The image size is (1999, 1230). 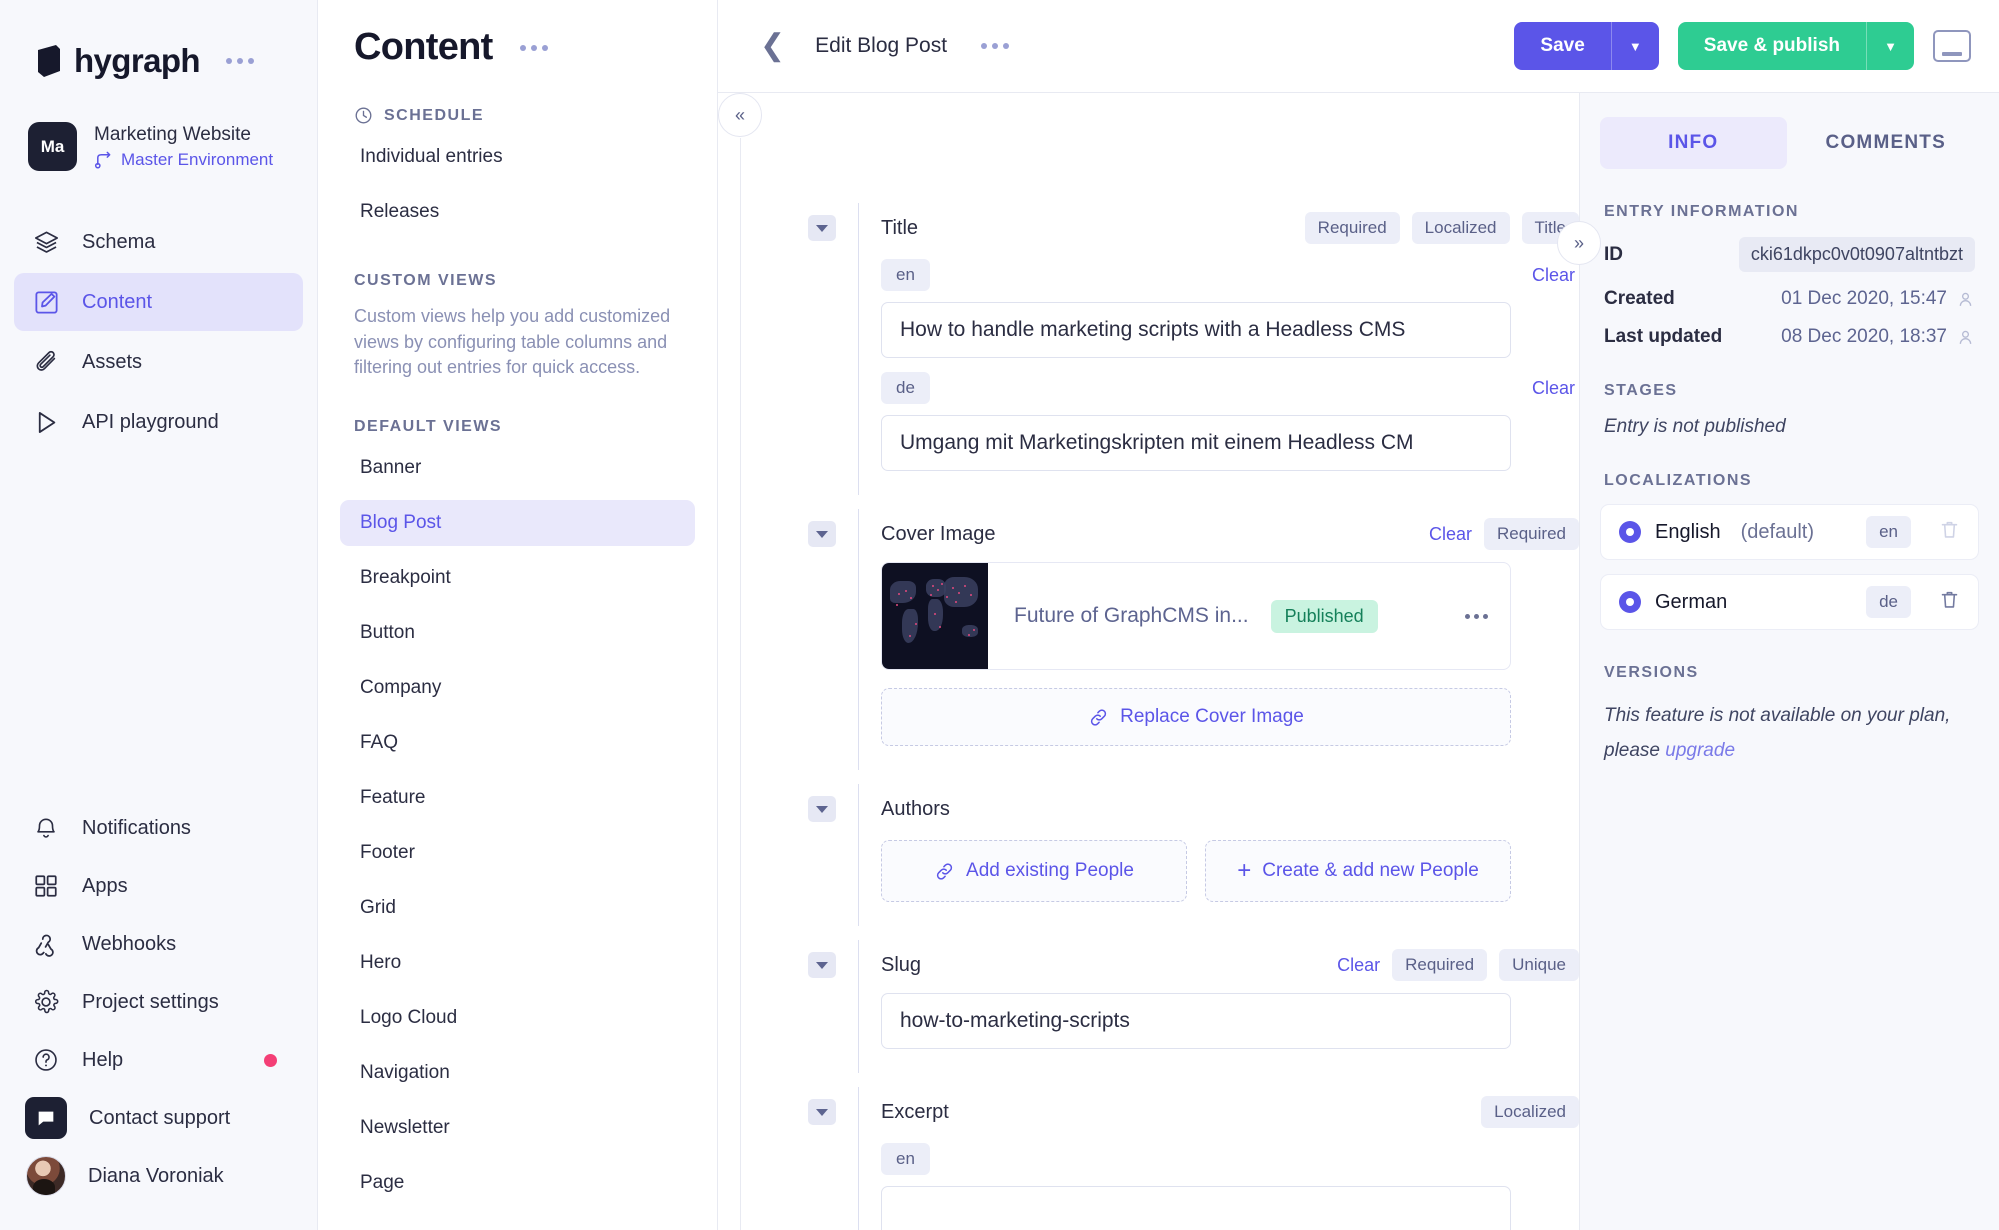 What do you see at coordinates (517, 1073) in the screenshot?
I see `view-item-navigation: Navigation` at bounding box center [517, 1073].